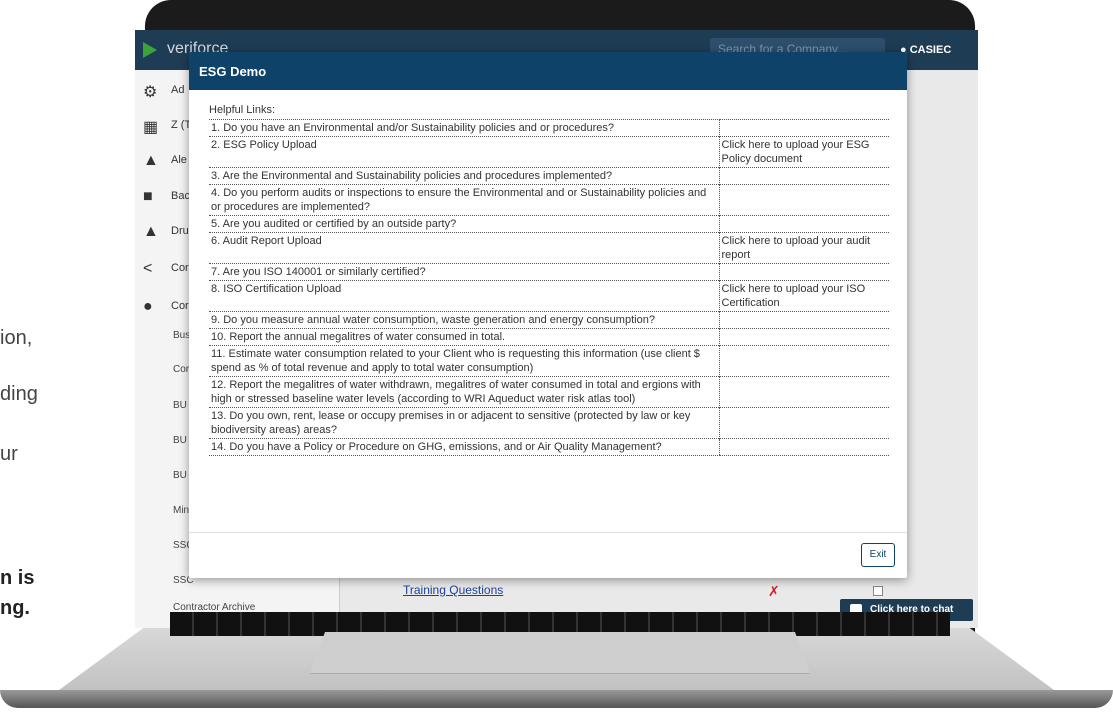  What do you see at coordinates (148, 268) in the screenshot?
I see `share-icon: <` at bounding box center [148, 268].